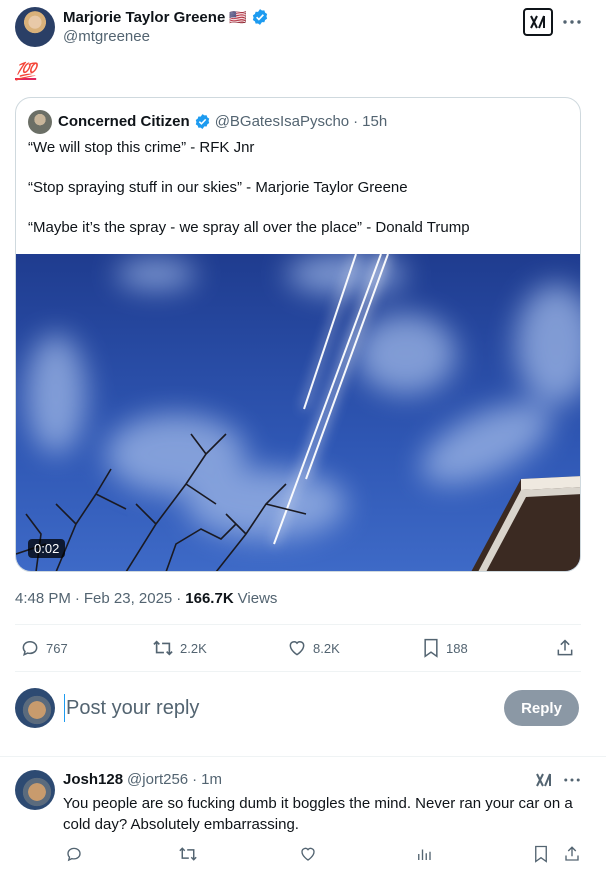  I want to click on comment-author-handle: @jort256, so click(157, 779).